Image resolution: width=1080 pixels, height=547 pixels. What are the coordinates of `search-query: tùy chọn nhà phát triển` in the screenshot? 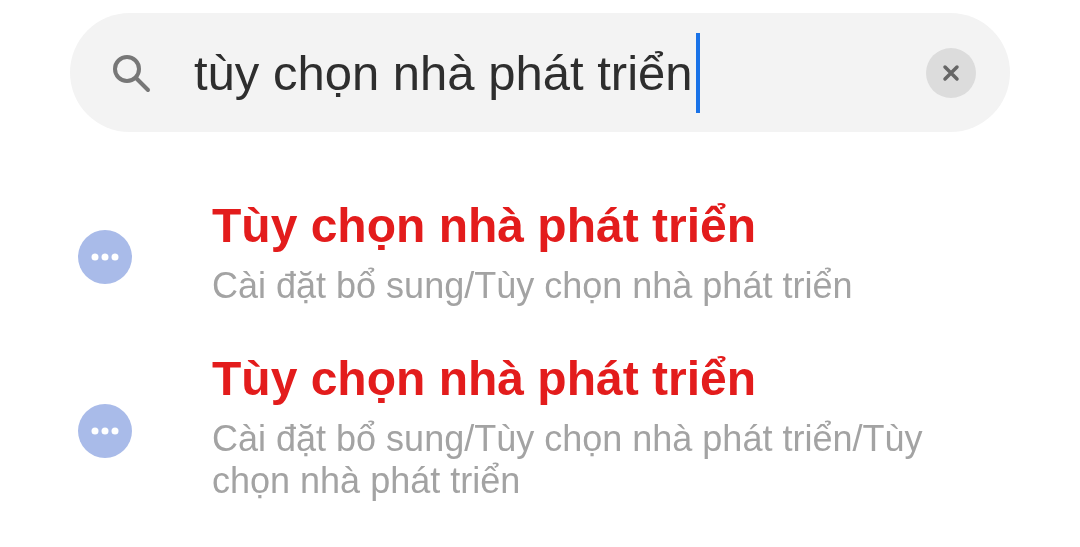 It's located at (443, 72).